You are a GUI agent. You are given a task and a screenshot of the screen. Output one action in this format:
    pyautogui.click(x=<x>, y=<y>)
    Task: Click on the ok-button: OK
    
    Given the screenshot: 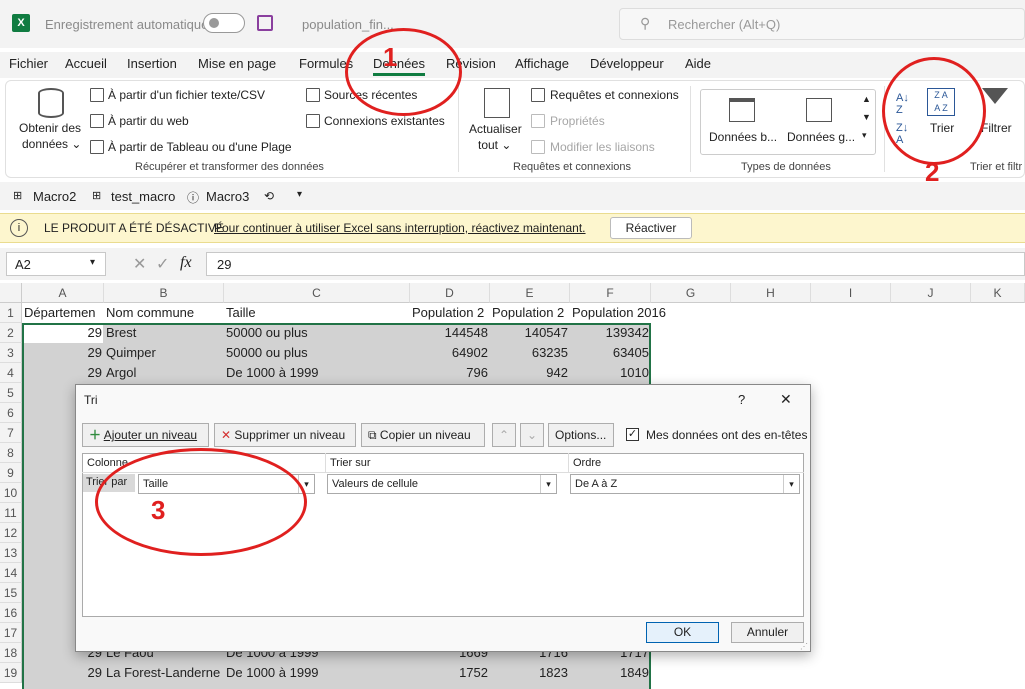 What is the action you would take?
    pyautogui.click(x=682, y=632)
    